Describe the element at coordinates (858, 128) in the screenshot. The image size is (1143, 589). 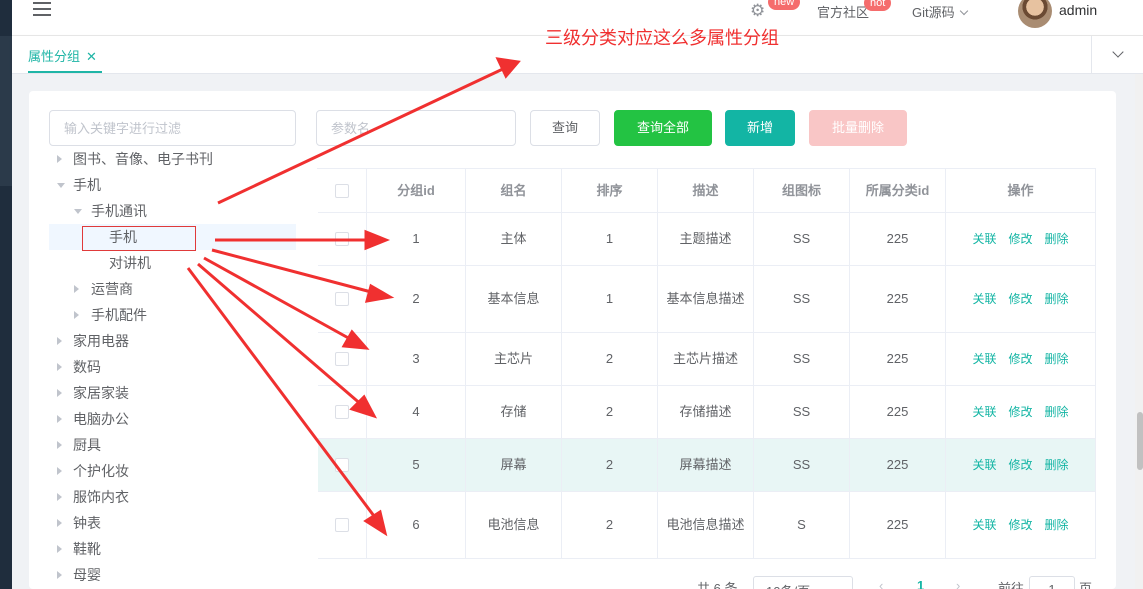
I see `batch-delete-button: 批量删除` at that location.